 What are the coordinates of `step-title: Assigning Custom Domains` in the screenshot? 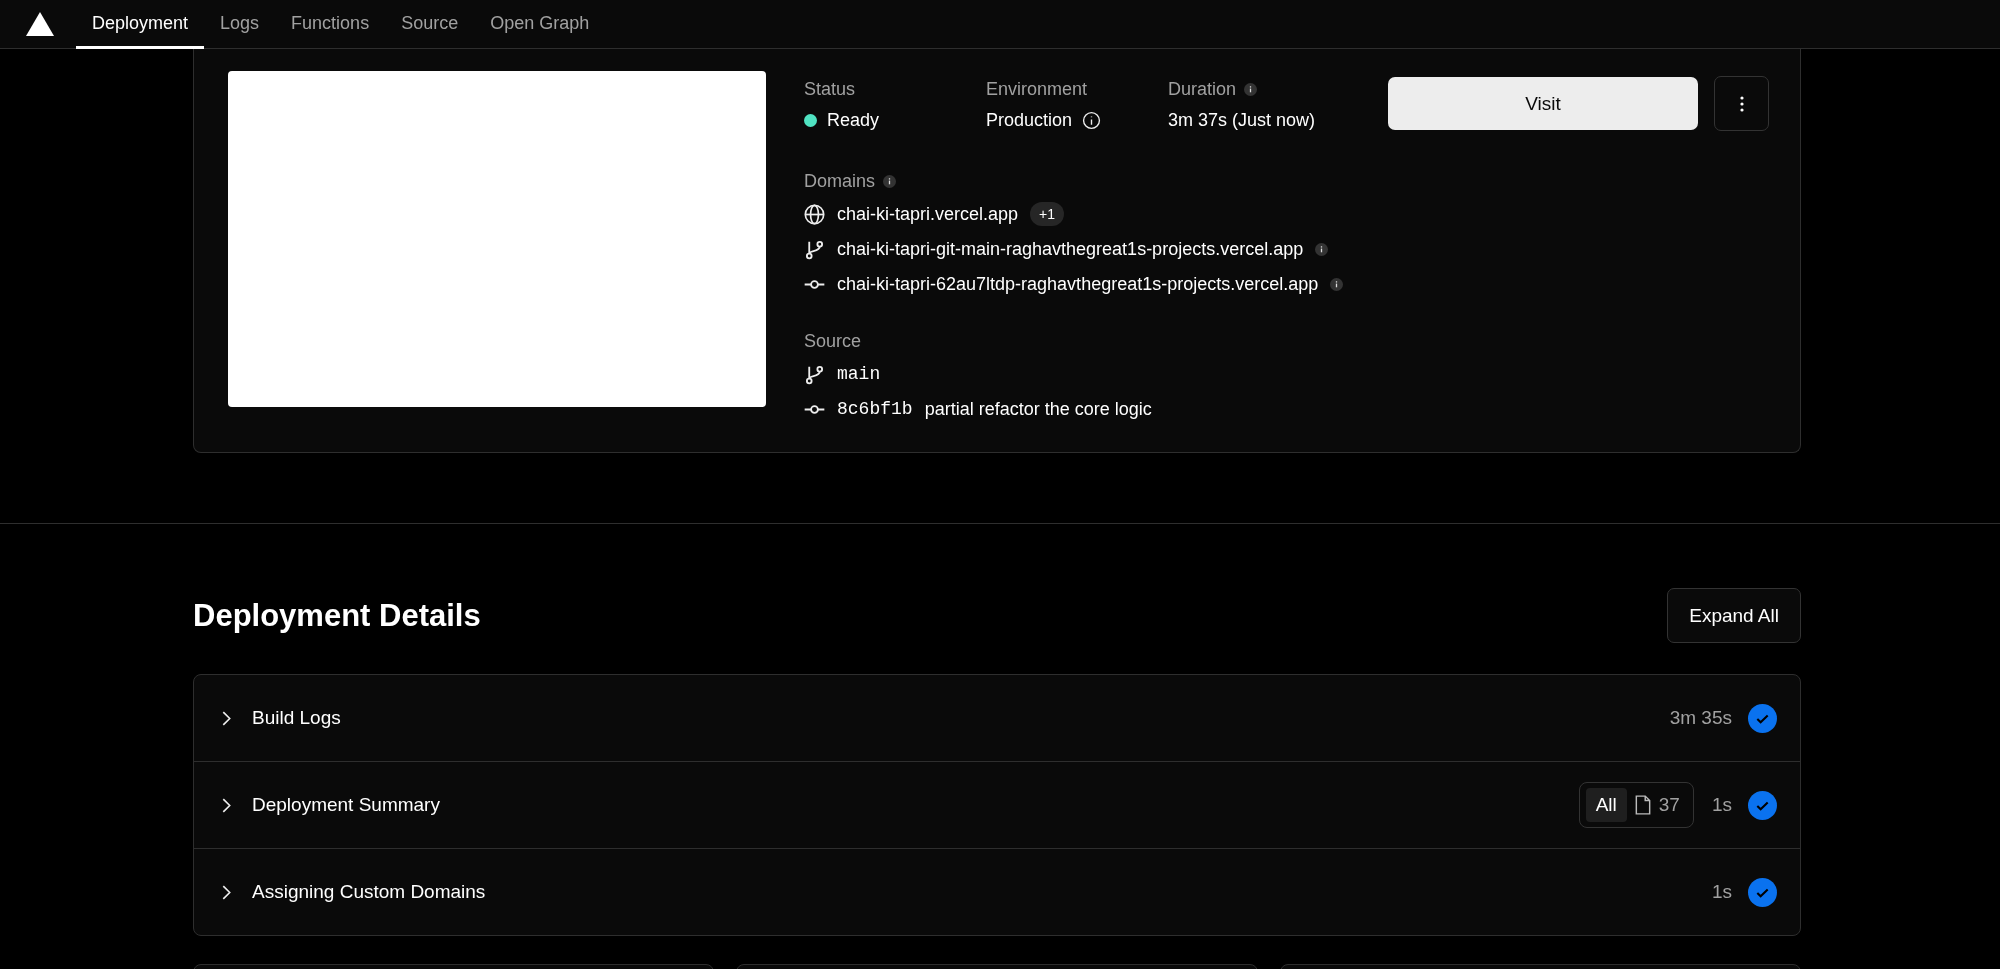 It's located at (369, 892).